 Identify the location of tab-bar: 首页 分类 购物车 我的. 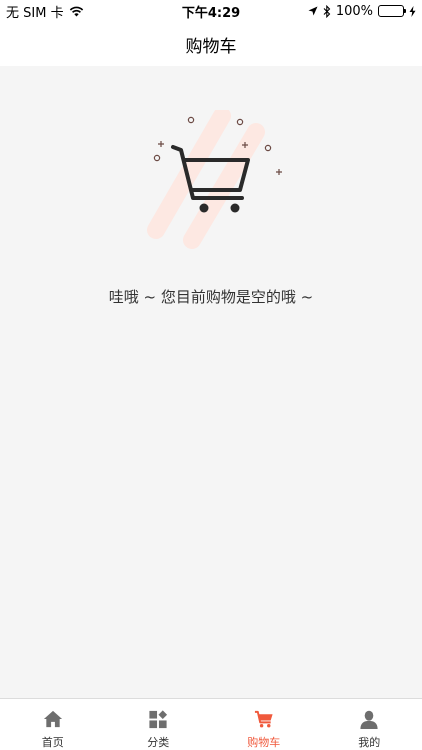
(211, 724).